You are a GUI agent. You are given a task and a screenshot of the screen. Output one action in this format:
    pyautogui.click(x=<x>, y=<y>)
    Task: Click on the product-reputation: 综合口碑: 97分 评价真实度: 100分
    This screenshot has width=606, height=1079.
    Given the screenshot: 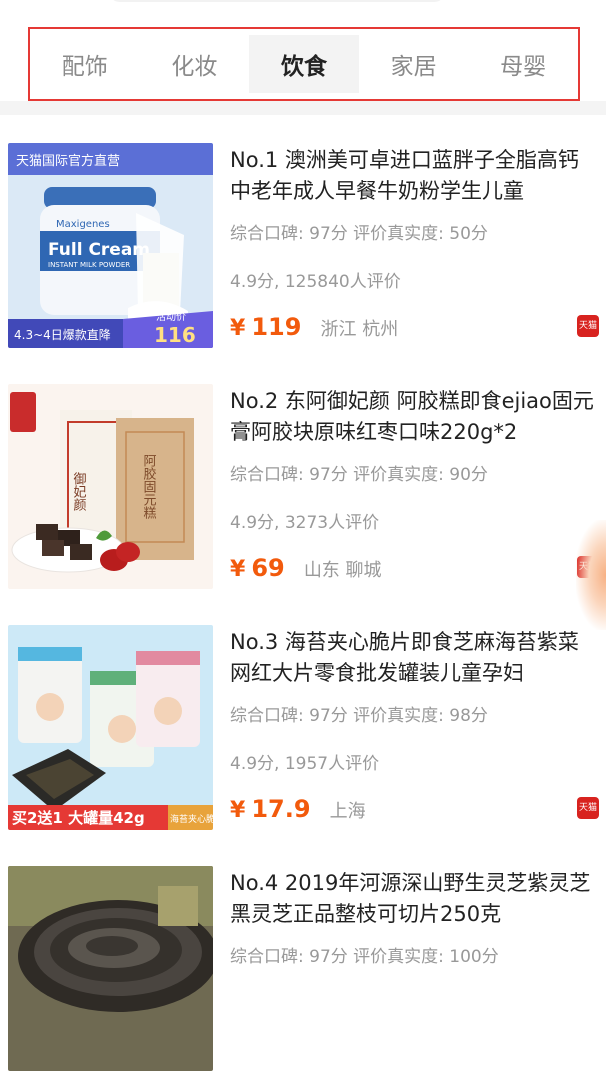 What is the action you would take?
    pyautogui.click(x=364, y=956)
    